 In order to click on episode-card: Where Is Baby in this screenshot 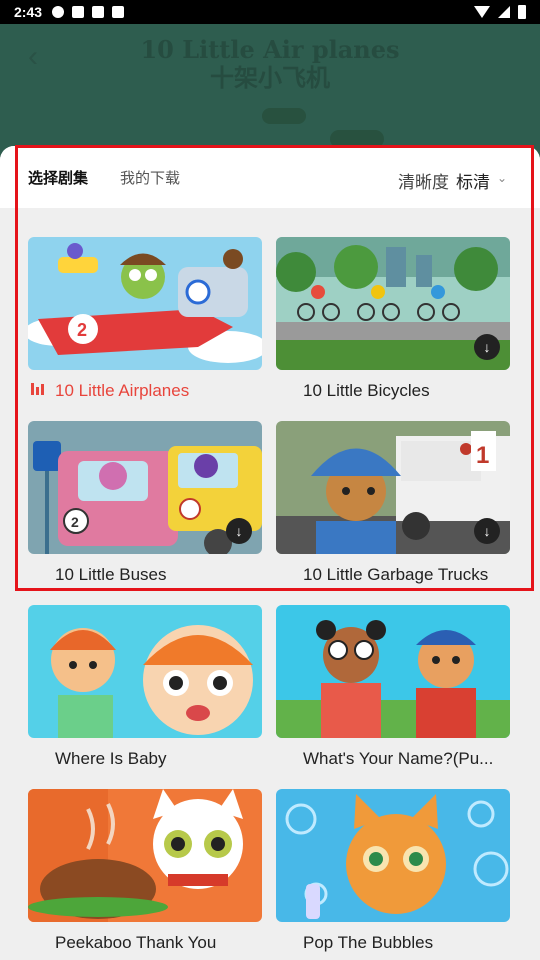, I will do `click(145, 686)`.